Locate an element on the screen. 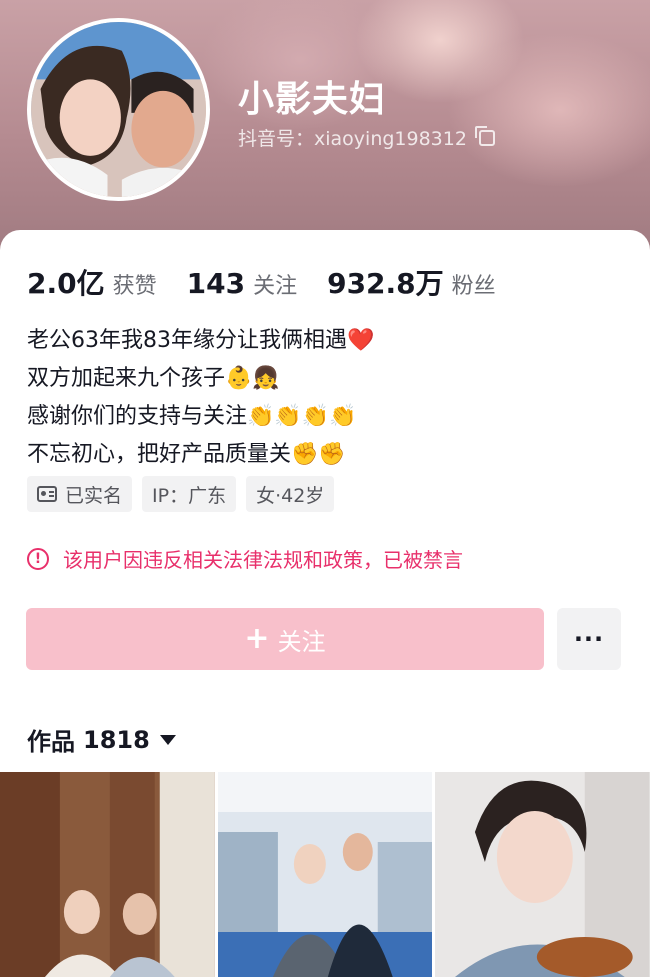 Image resolution: width=650 pixels, height=977 pixels. tag-label: IP：广东 is located at coordinates (189, 495).